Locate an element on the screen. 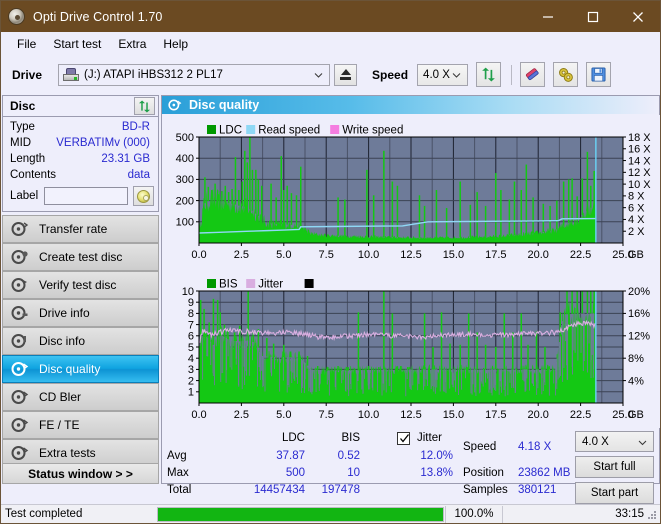 The image size is (661, 524). test-speed-select: 4.0 X is located at coordinates (614, 441).